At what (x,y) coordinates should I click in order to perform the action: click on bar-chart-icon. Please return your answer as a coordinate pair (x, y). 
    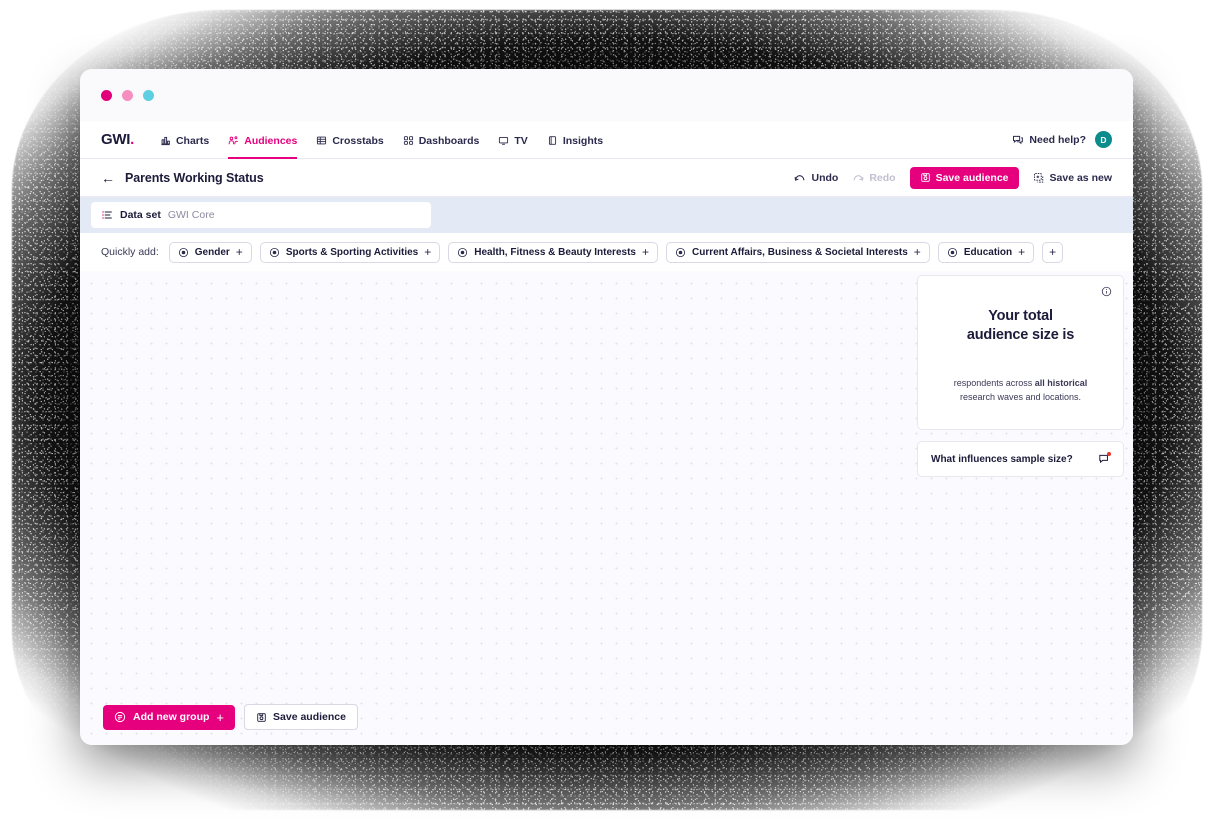
    Looking at the image, I should click on (165, 140).